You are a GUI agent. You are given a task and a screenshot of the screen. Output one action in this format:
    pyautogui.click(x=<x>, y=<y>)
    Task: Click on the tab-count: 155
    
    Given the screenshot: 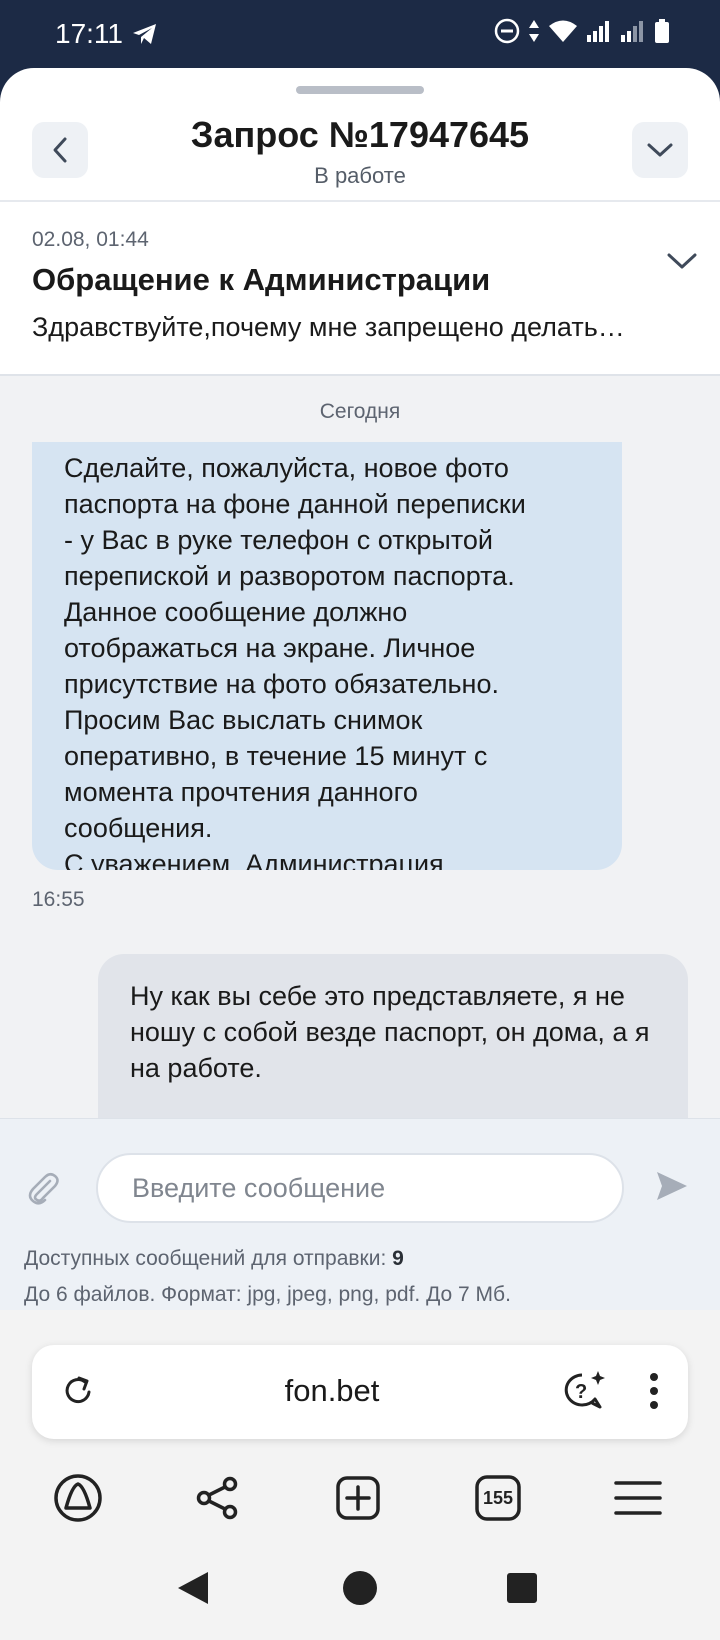 What is the action you would take?
    pyautogui.click(x=498, y=1497)
    